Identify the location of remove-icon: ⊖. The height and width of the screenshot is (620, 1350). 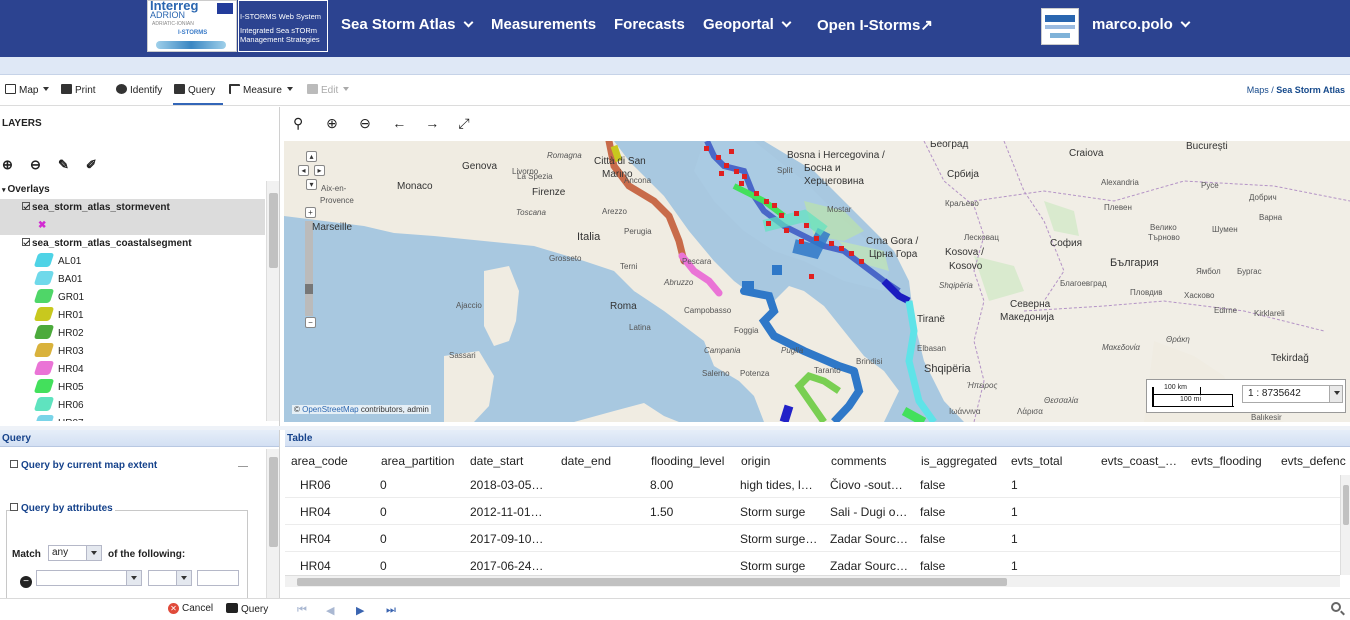
(35, 165).